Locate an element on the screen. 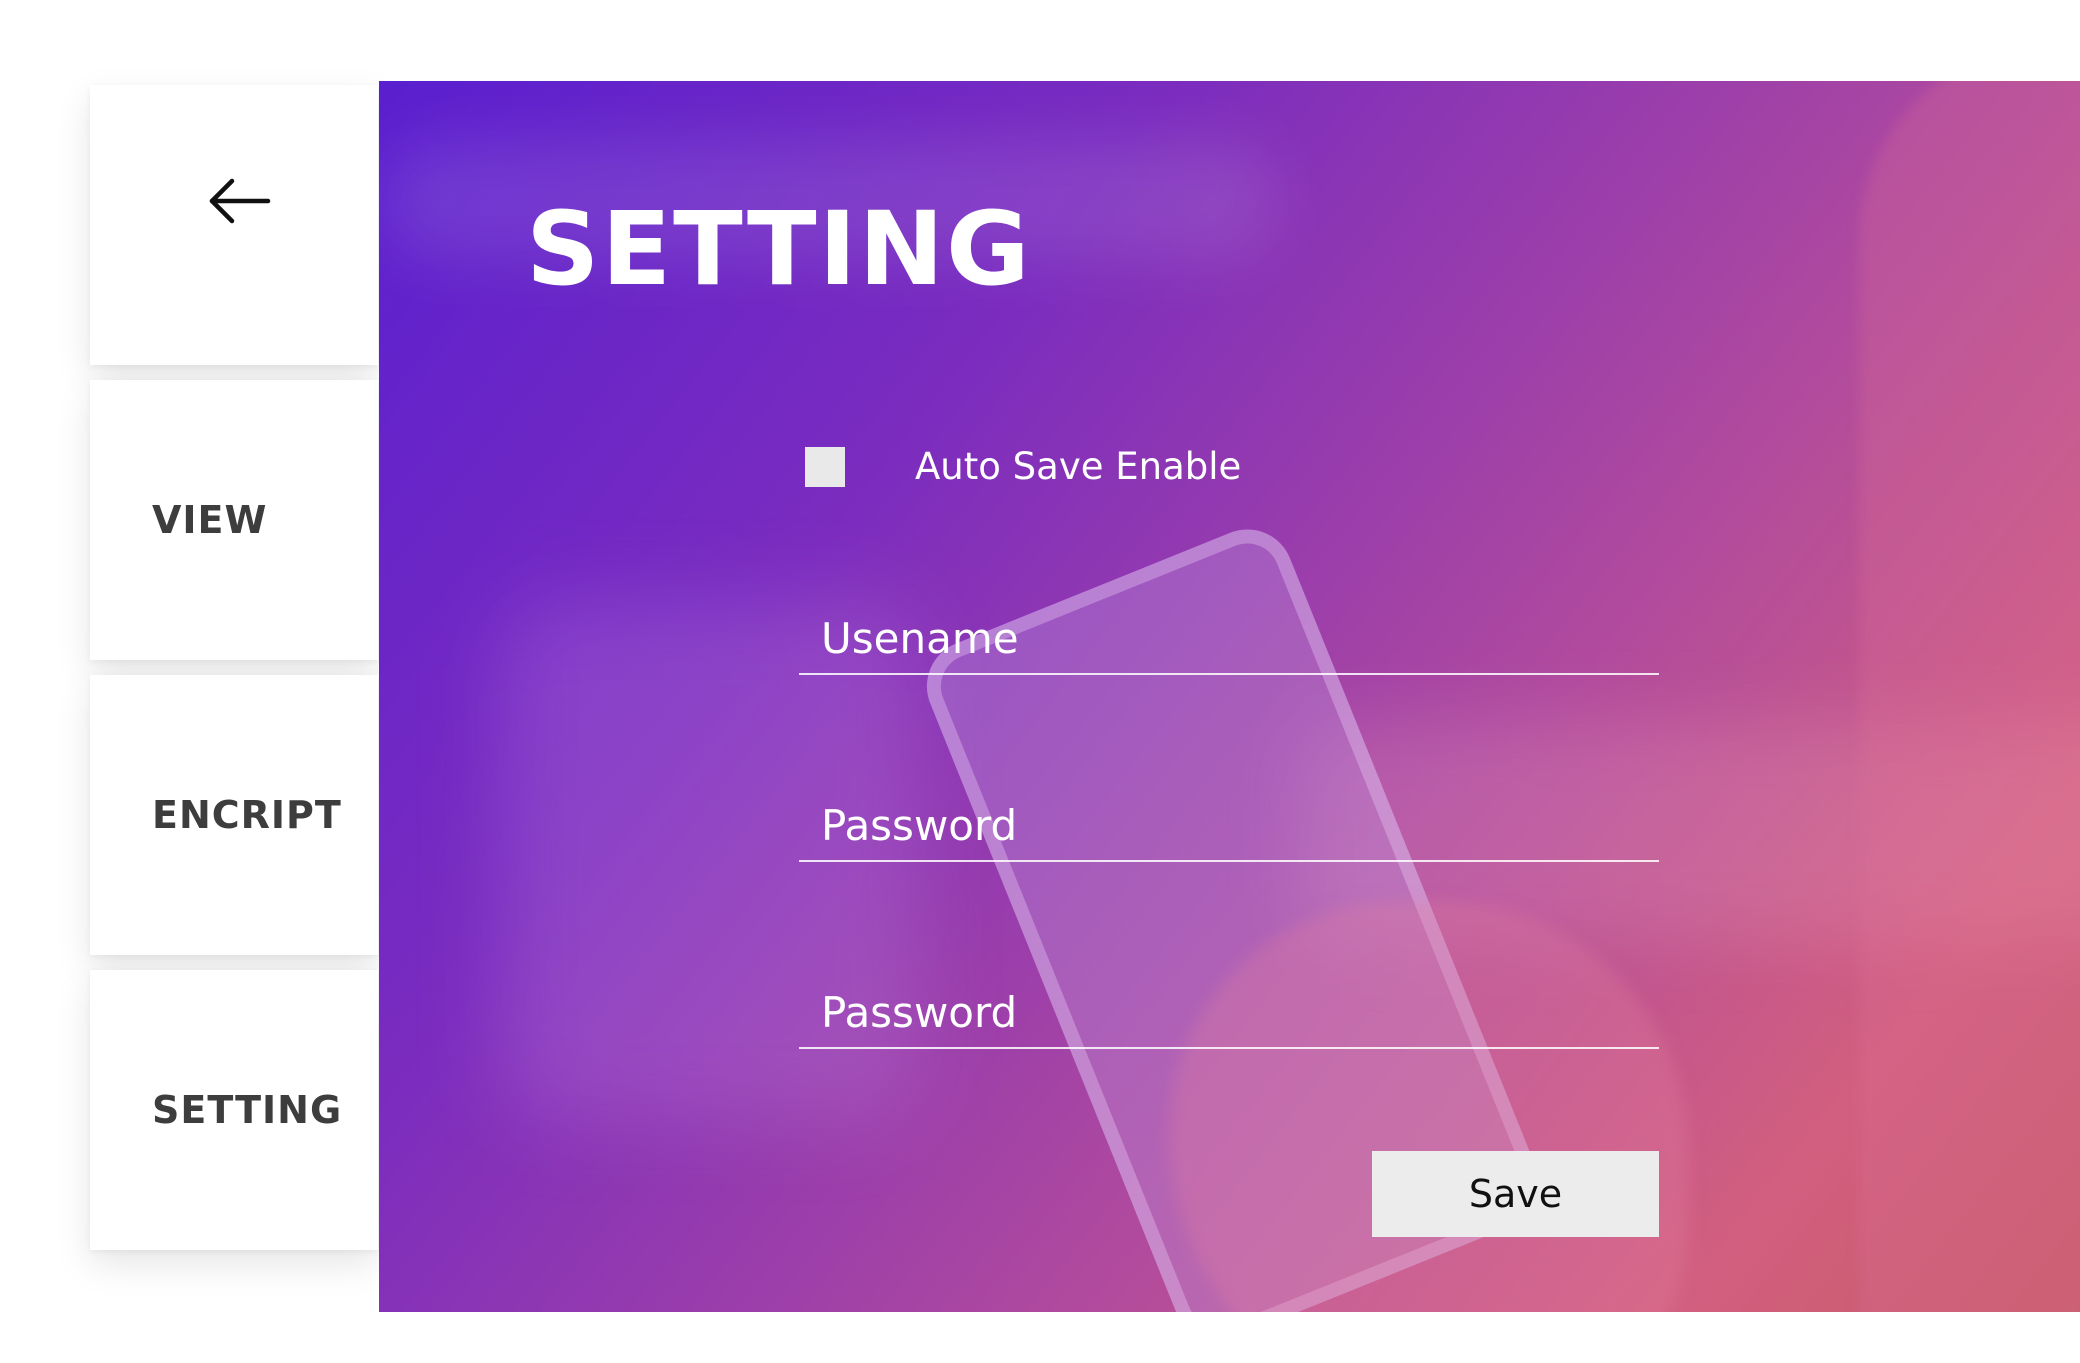  password-placeholder: Password is located at coordinates (919, 825).